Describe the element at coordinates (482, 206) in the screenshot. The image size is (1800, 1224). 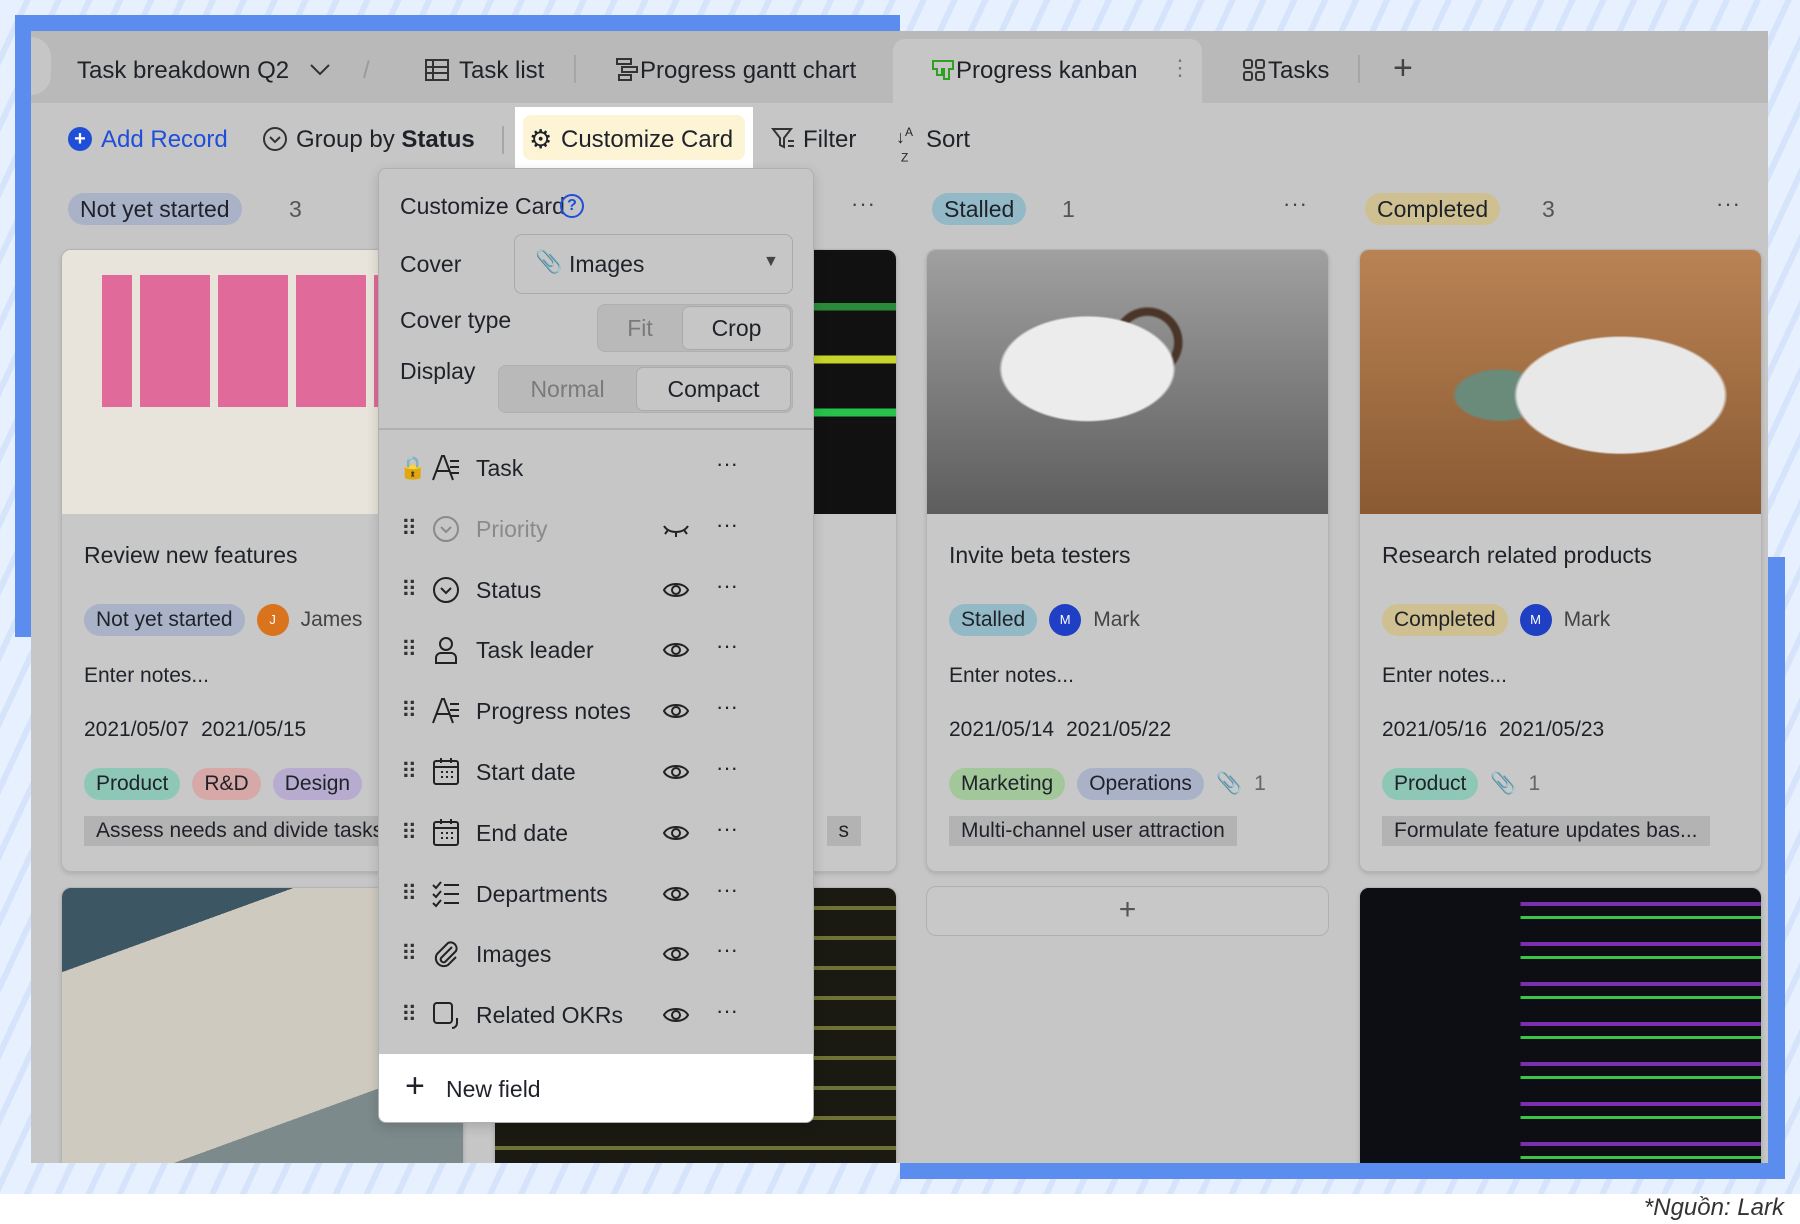
I see `panel-title: Customize Card` at that location.